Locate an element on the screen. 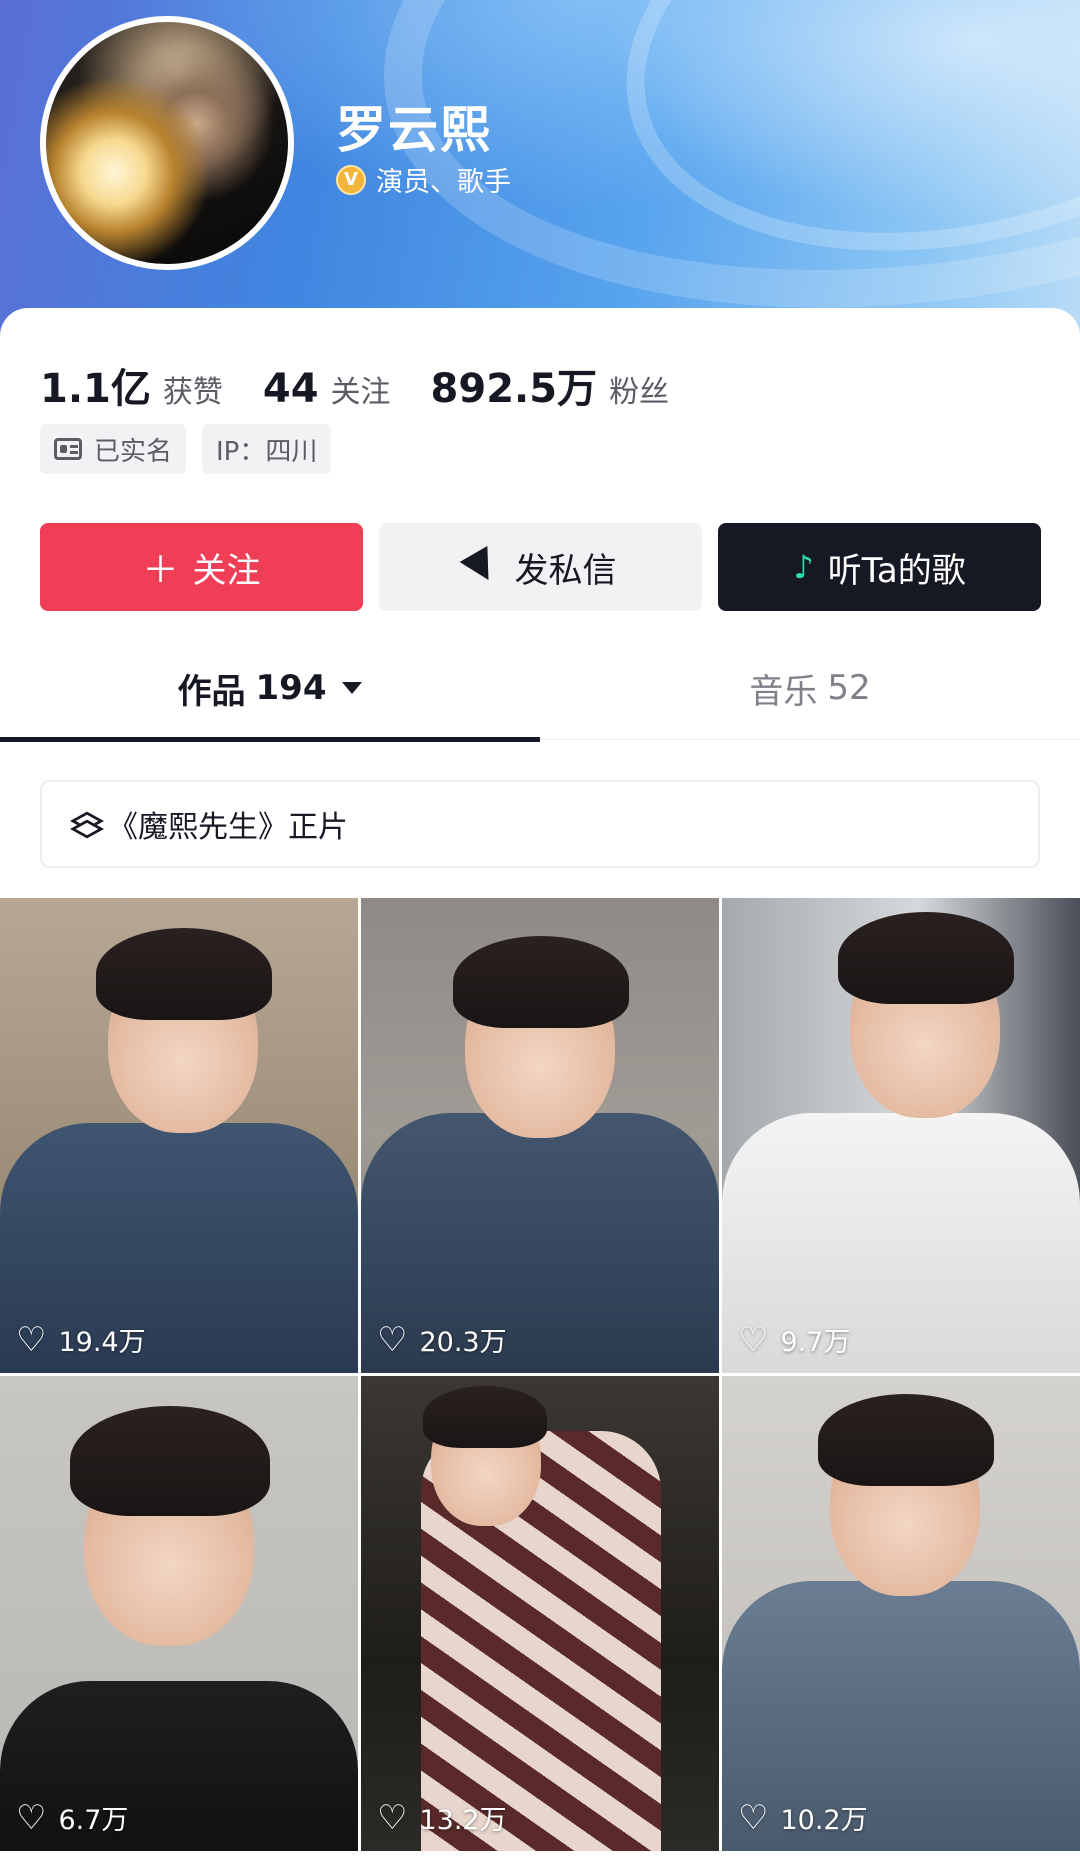 The height and width of the screenshot is (1858, 1080). tab-music: 音乐 52 is located at coordinates (810, 688).